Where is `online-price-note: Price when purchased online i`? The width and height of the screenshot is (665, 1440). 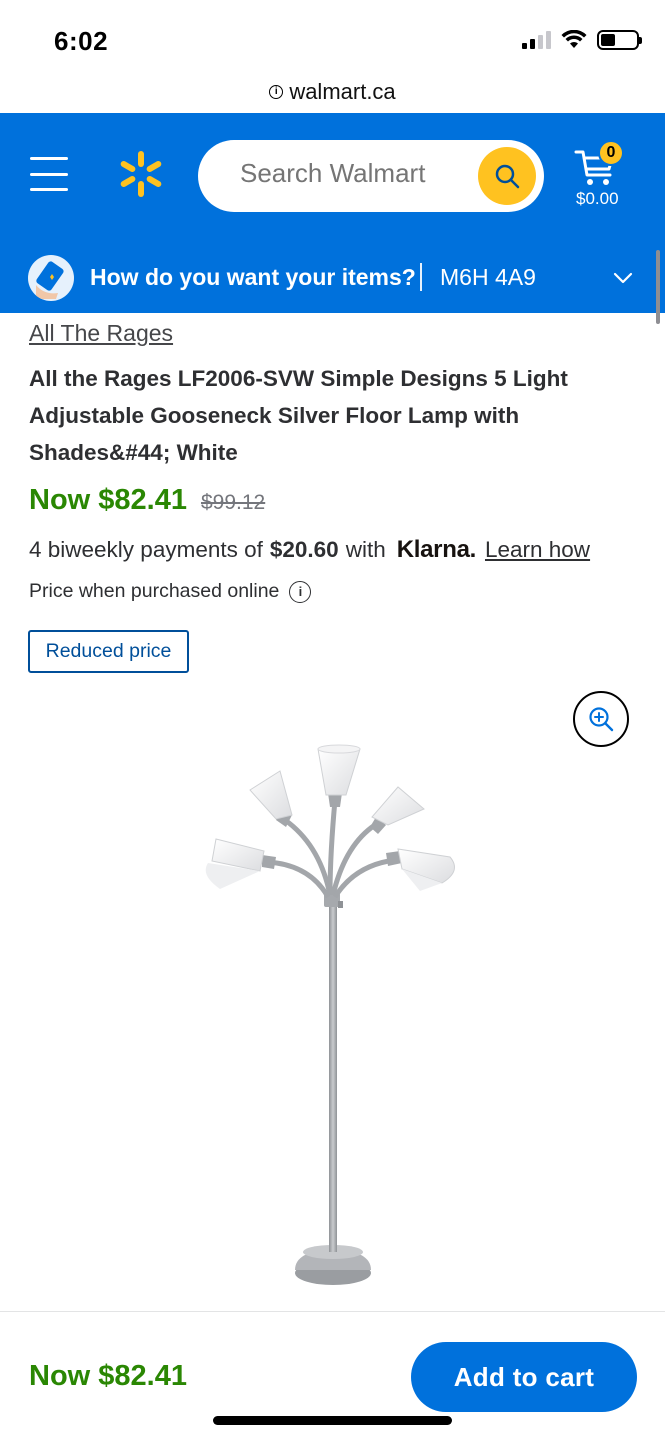
online-price-note: Price when purchased online i is located at coordinates (170, 591).